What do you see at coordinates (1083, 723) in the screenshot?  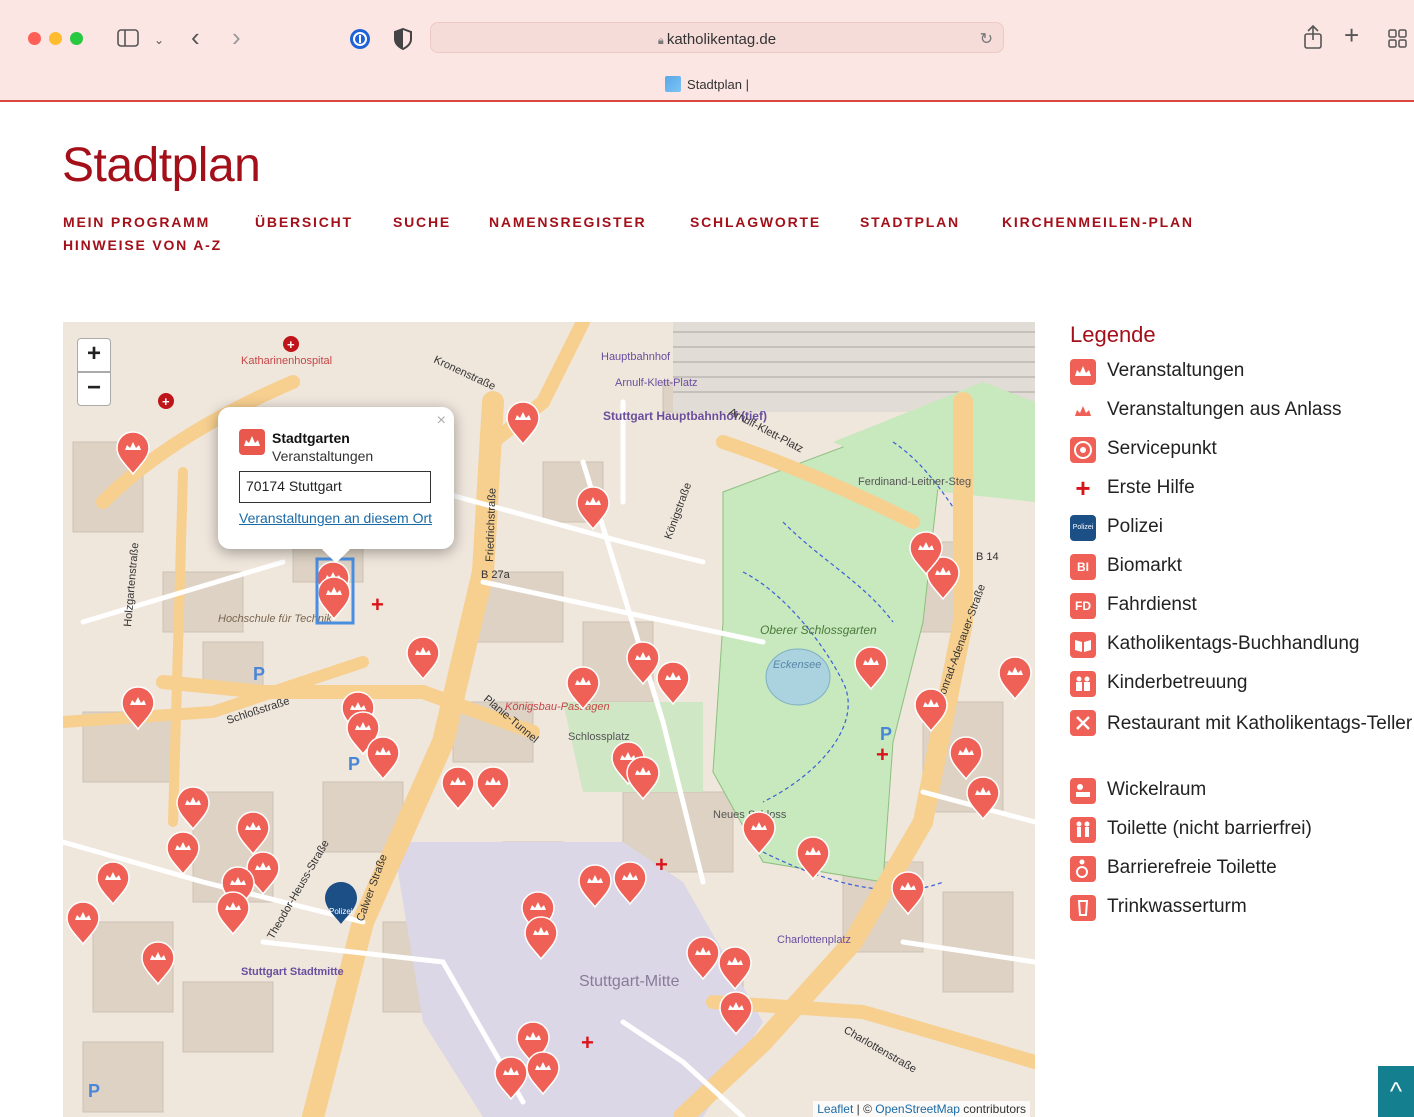 I see `restaurant-icon` at bounding box center [1083, 723].